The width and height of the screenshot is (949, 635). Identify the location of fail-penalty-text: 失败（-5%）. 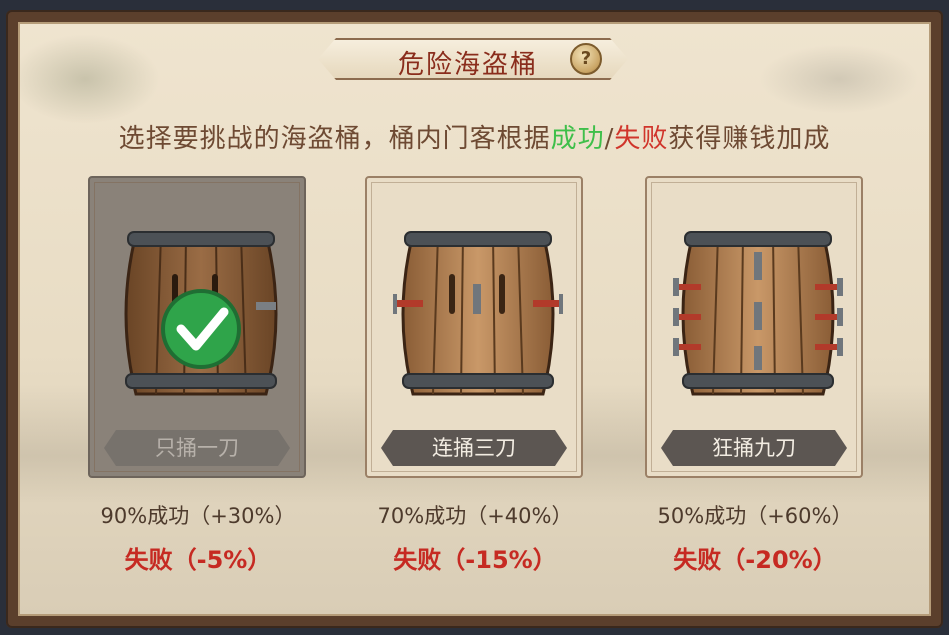
(198, 560).